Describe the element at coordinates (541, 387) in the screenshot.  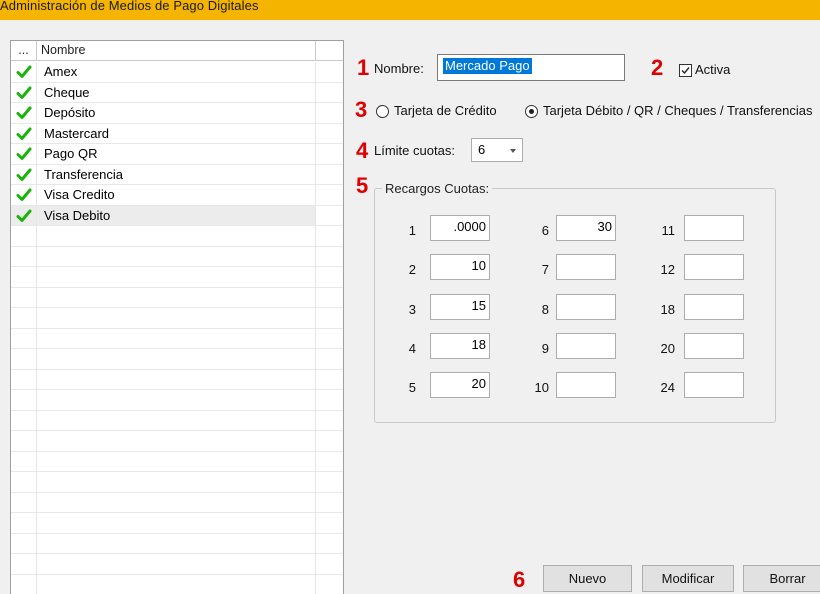
I see `cuota-number-label: 10` at that location.